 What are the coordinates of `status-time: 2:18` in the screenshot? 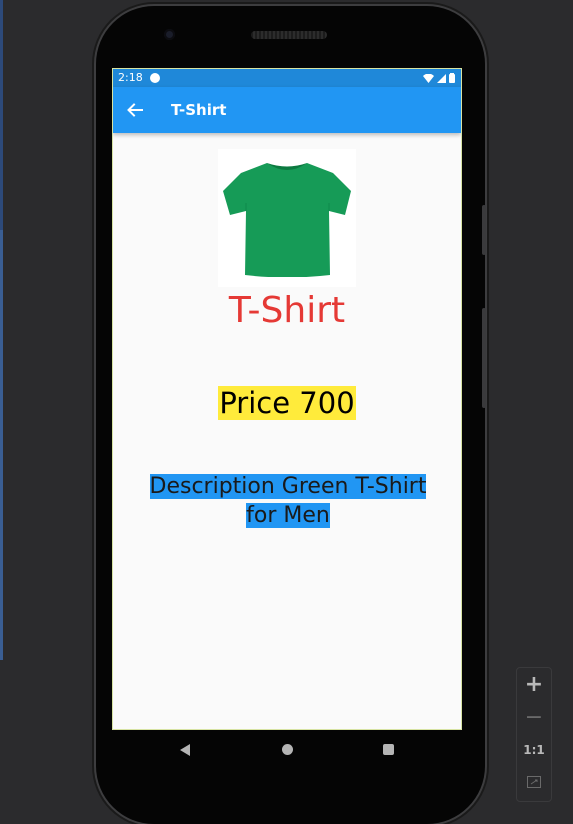 It's located at (130, 77).